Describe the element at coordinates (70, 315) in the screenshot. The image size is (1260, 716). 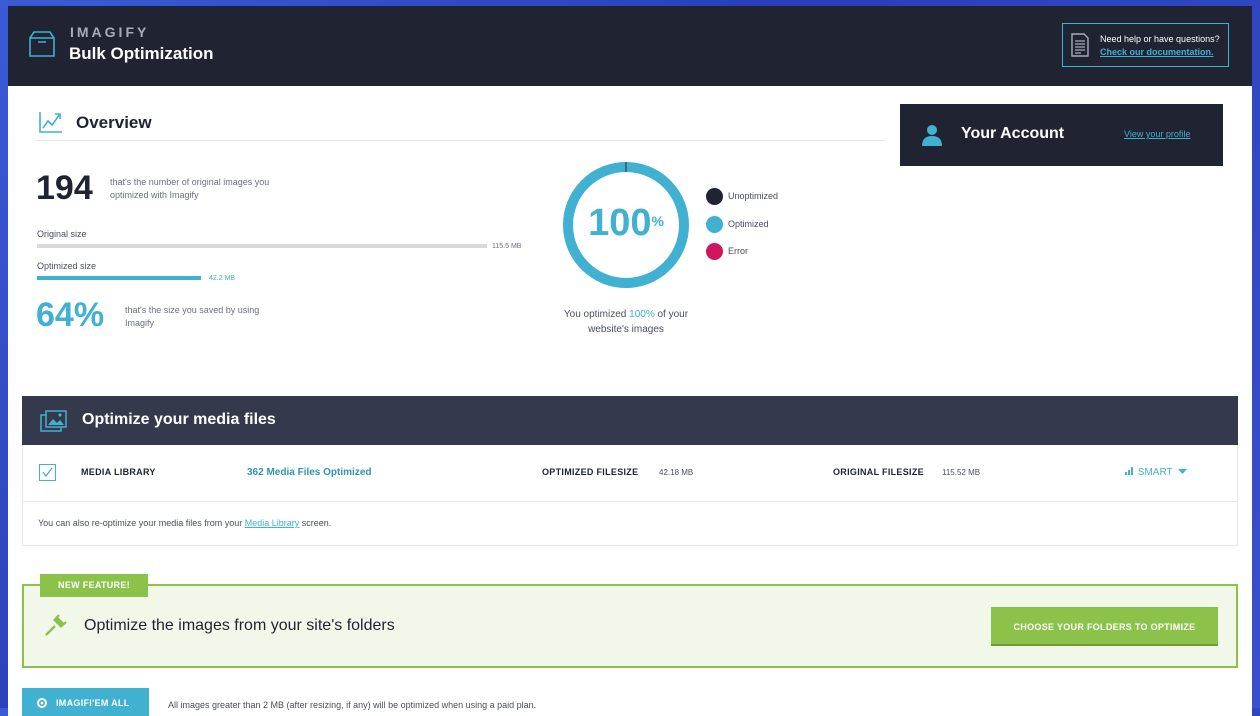
I see `saved-percent: 64%` at that location.